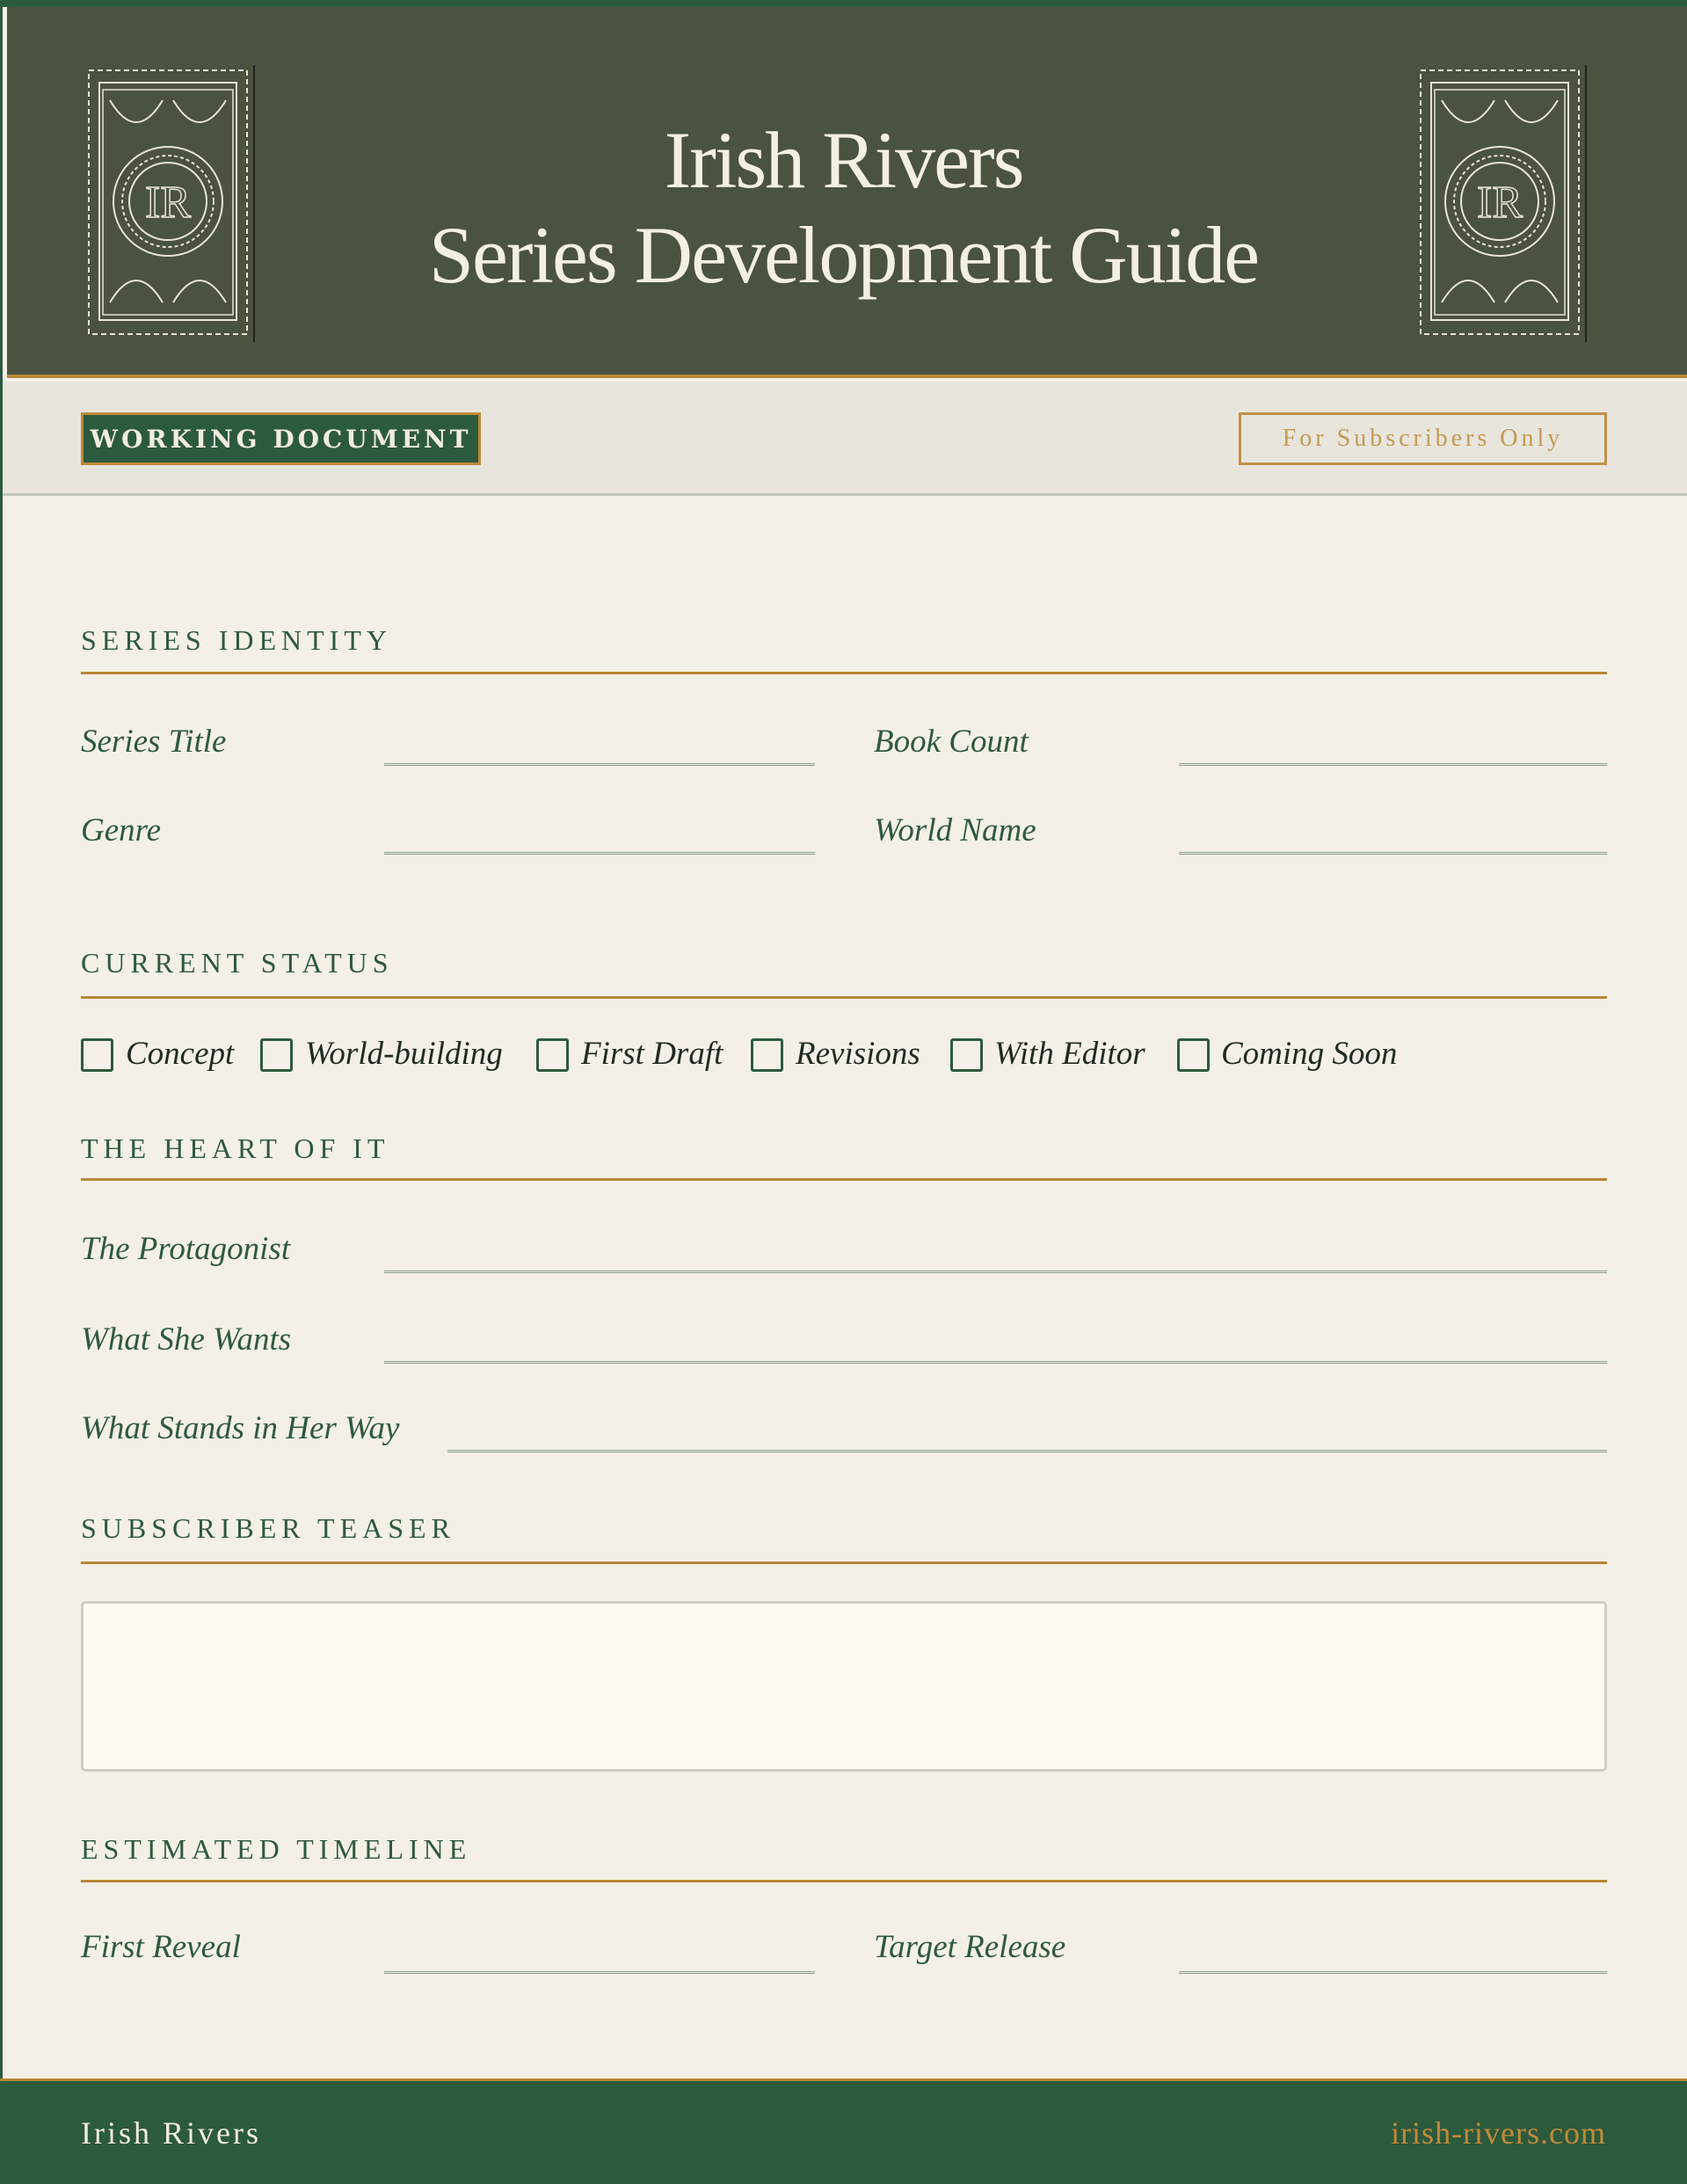 This screenshot has width=1687, height=2184. Describe the element at coordinates (276, 1849) in the screenshot. I see `section-heading-timeline: ESTIMATED TIMELINE` at that location.